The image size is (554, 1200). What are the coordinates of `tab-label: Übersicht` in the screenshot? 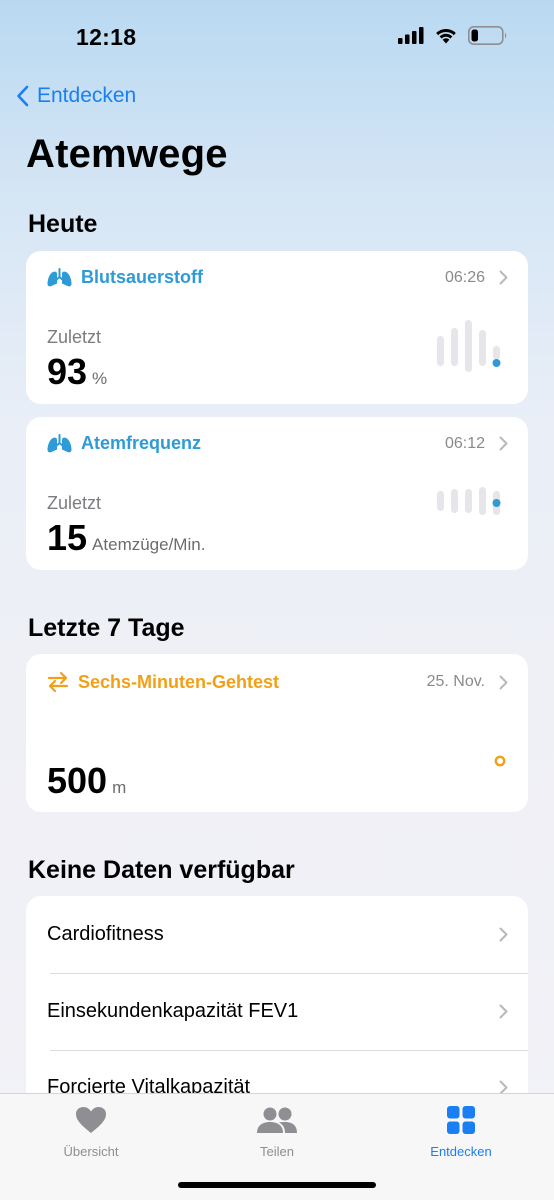 It's located at (91, 1151).